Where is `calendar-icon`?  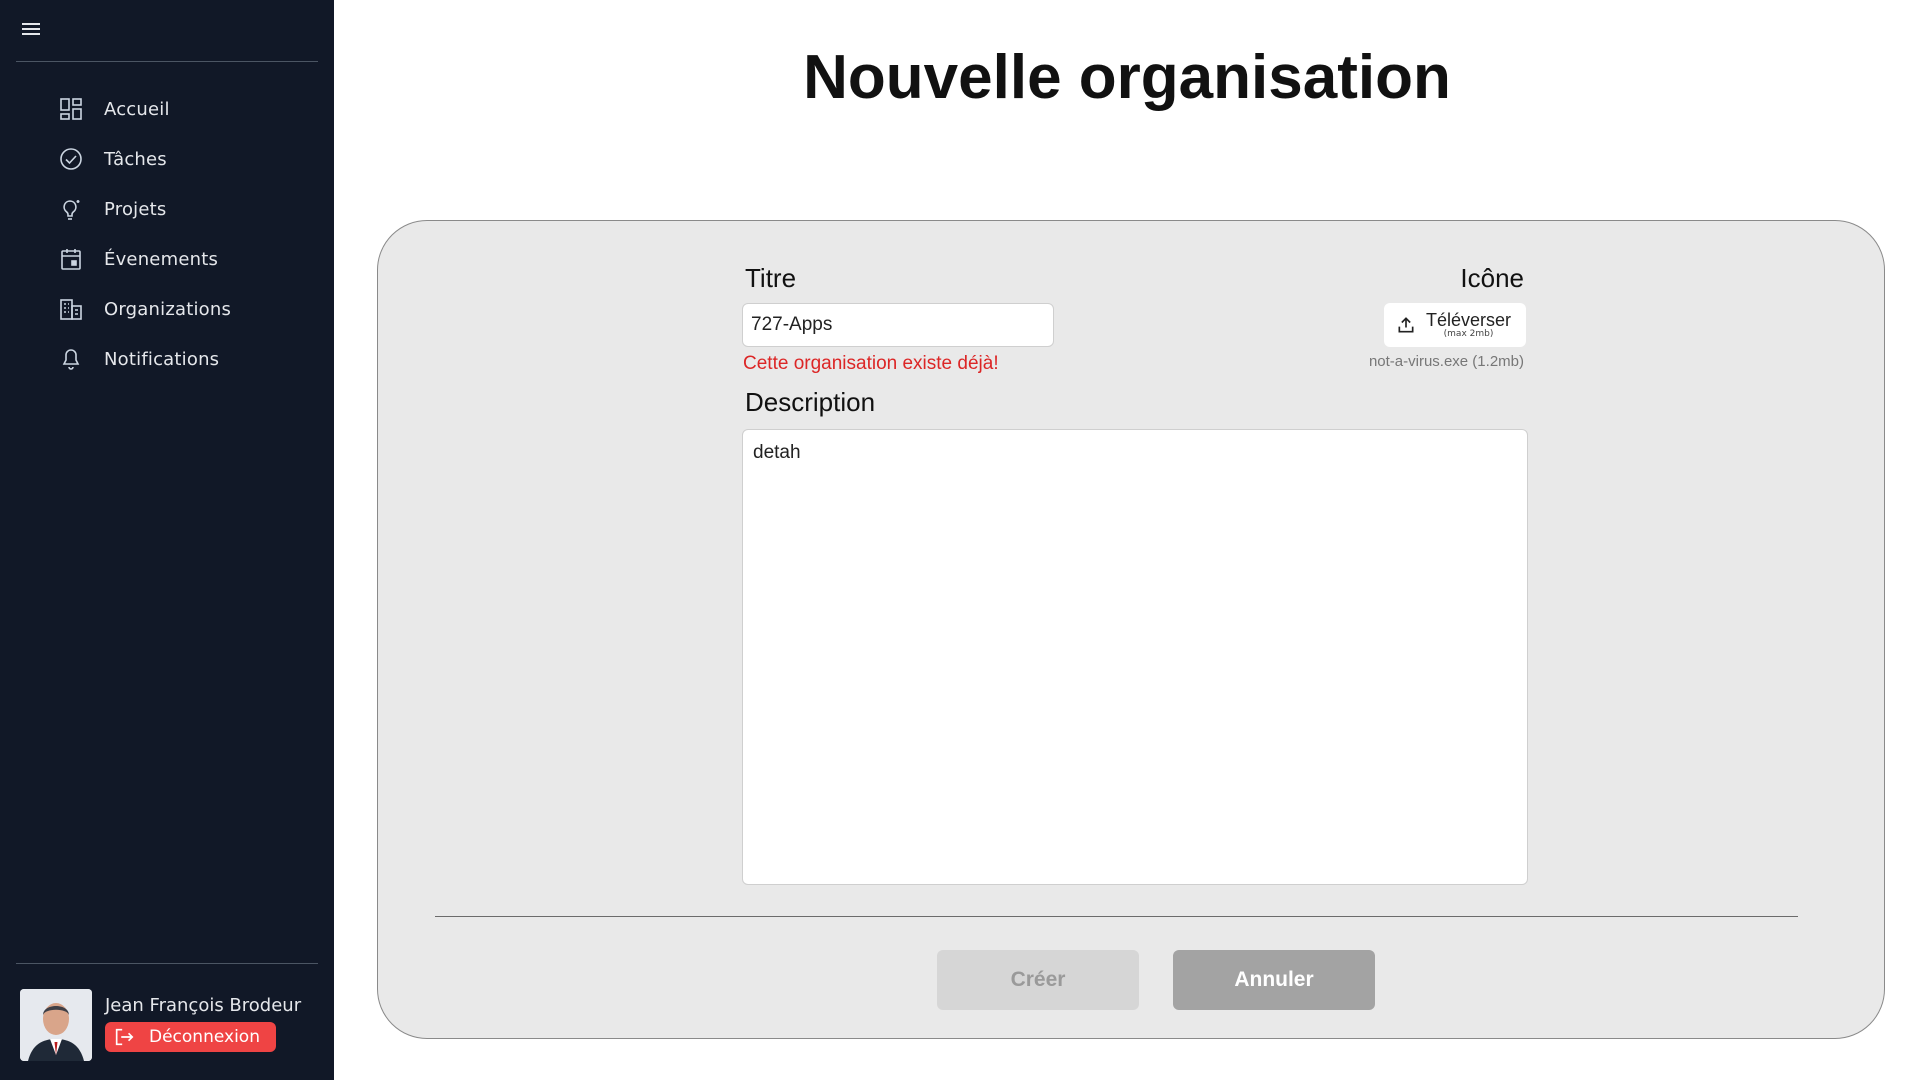
calendar-icon is located at coordinates (71, 259).